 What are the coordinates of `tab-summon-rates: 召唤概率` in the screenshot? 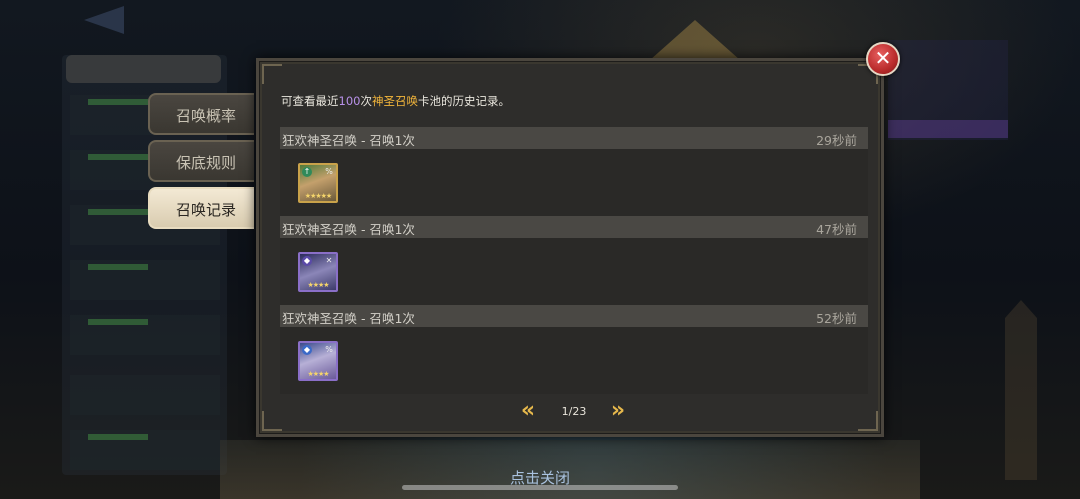 It's located at (201, 114).